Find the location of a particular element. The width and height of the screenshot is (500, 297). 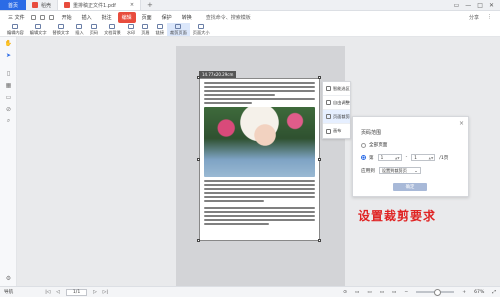

watermark-icon is located at coordinates (131, 26).